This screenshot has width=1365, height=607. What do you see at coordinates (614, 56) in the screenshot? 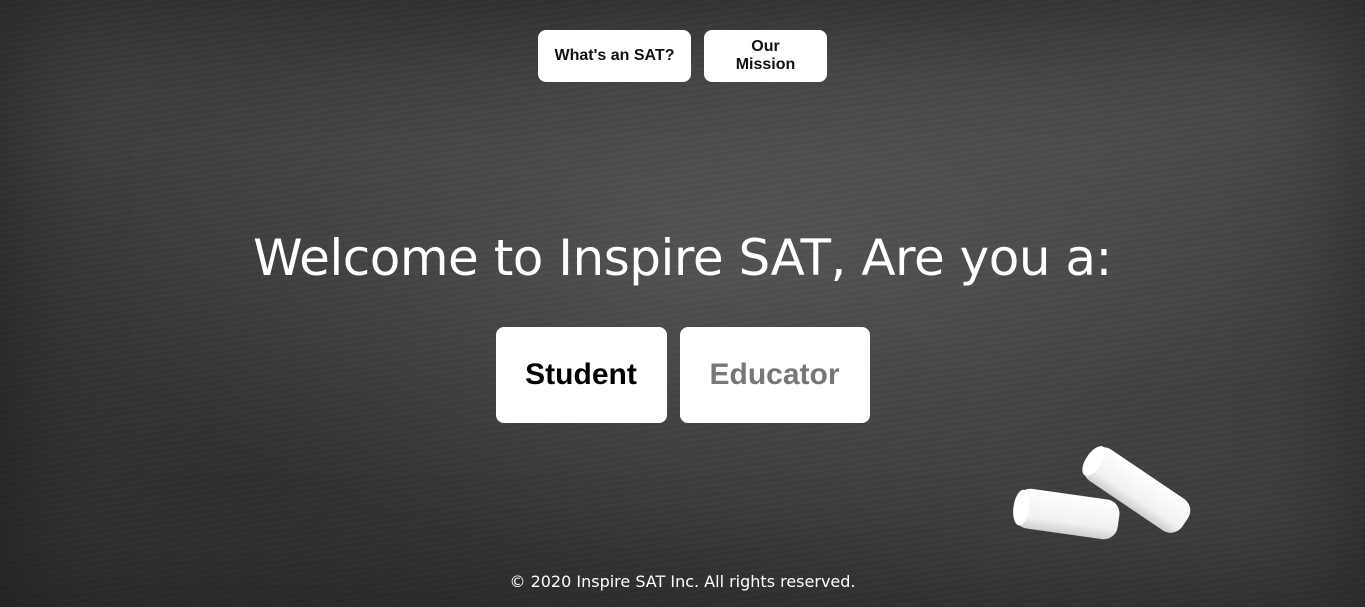
I see `whats-an-sat-button: What's an SAT?` at bounding box center [614, 56].